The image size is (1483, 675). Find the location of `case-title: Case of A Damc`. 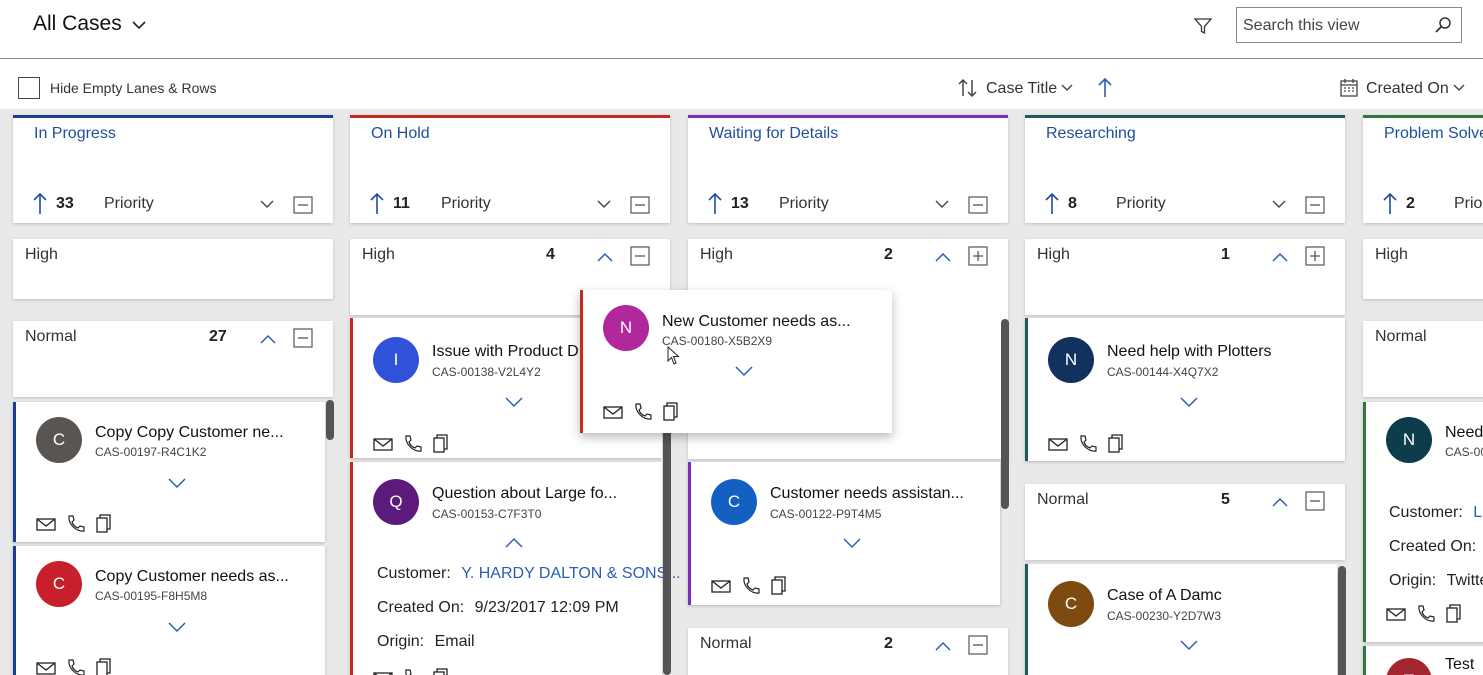

case-title: Case of A Damc is located at coordinates (1219, 596).